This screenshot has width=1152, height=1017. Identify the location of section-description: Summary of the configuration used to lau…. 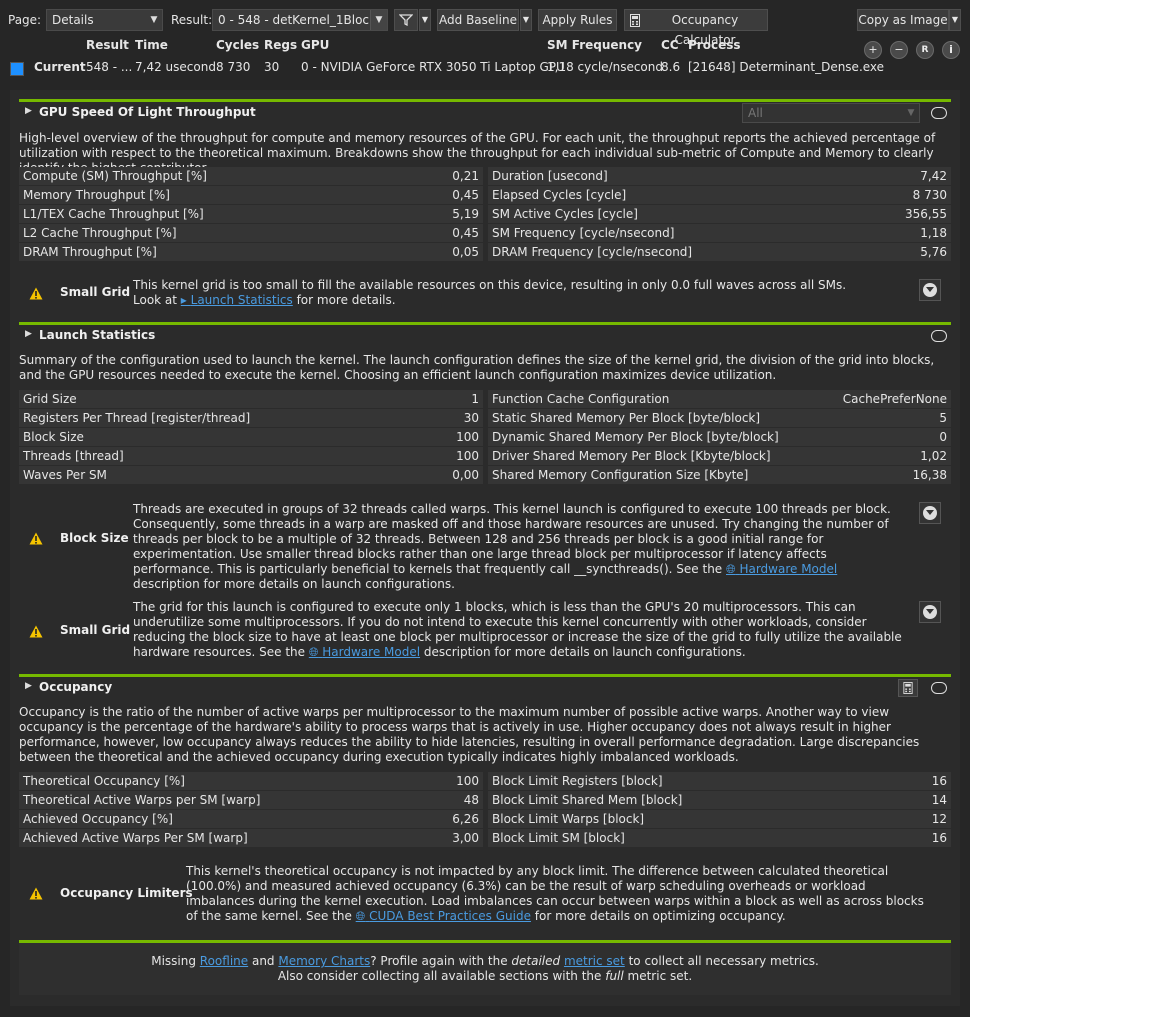
(477, 367).